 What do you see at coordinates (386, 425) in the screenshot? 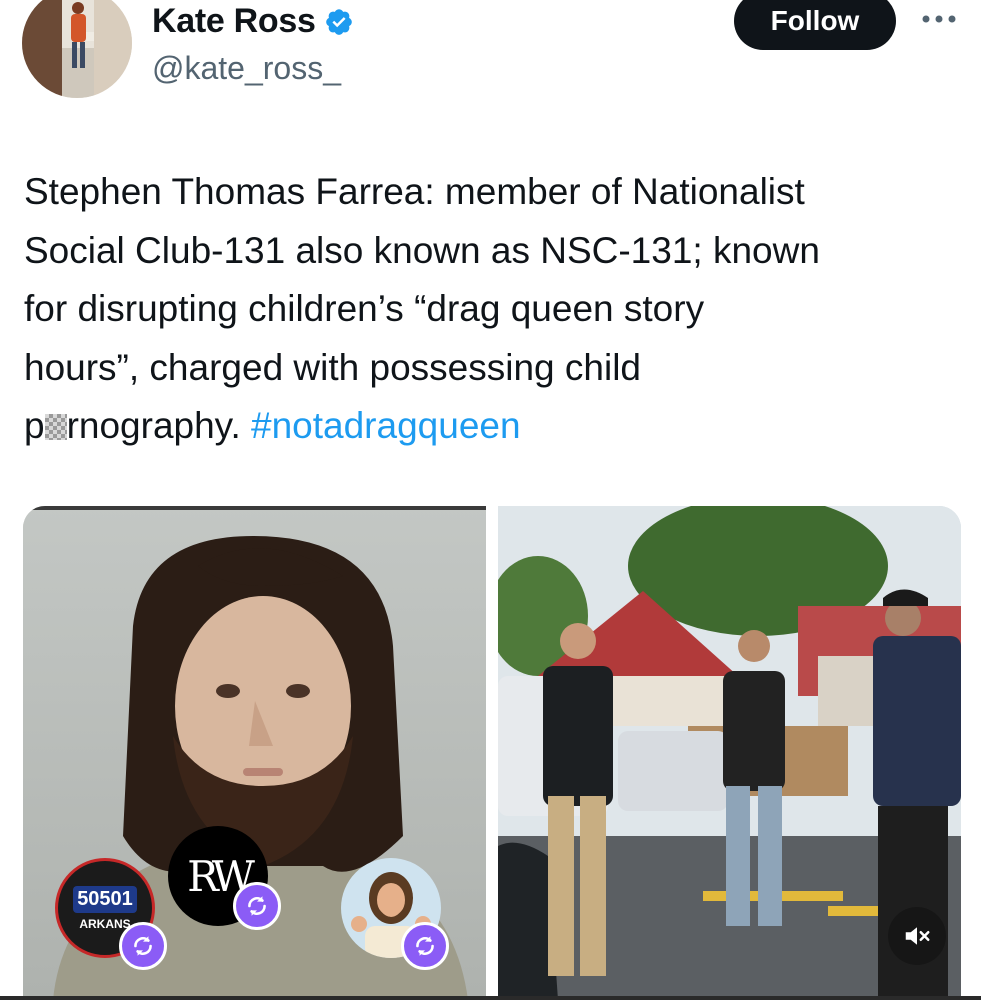
I see `hashtag-link: #notadragqueen` at bounding box center [386, 425].